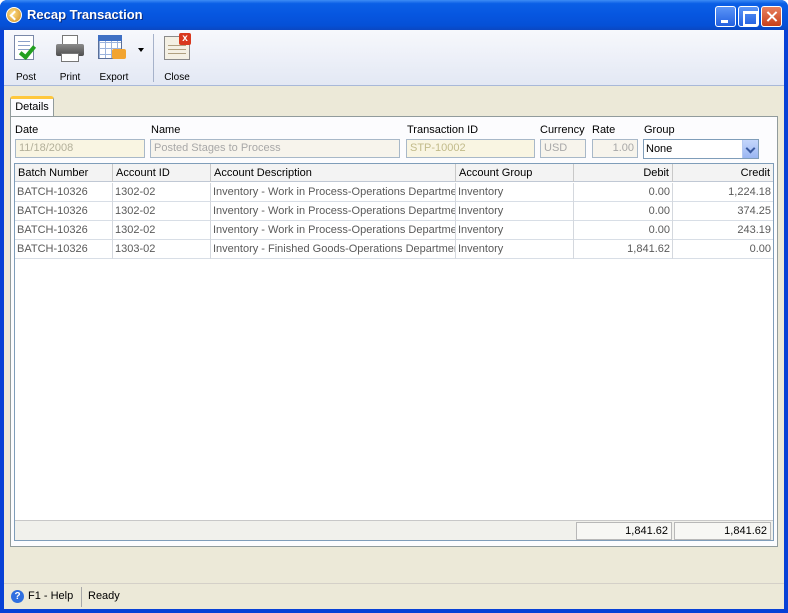 The image size is (788, 613). Describe the element at coordinates (623, 173) in the screenshot. I see `column-header-debit: Debit` at that location.